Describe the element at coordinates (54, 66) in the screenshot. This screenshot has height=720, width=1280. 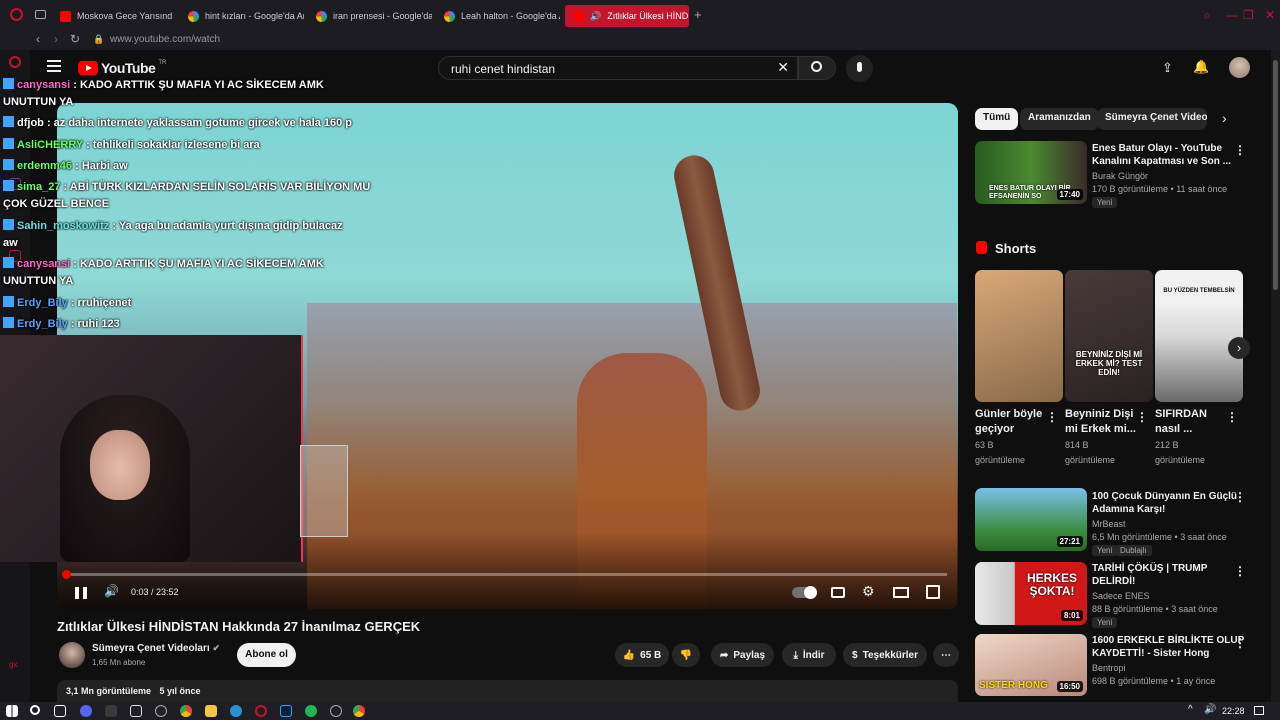
I see `menu-icon` at that location.